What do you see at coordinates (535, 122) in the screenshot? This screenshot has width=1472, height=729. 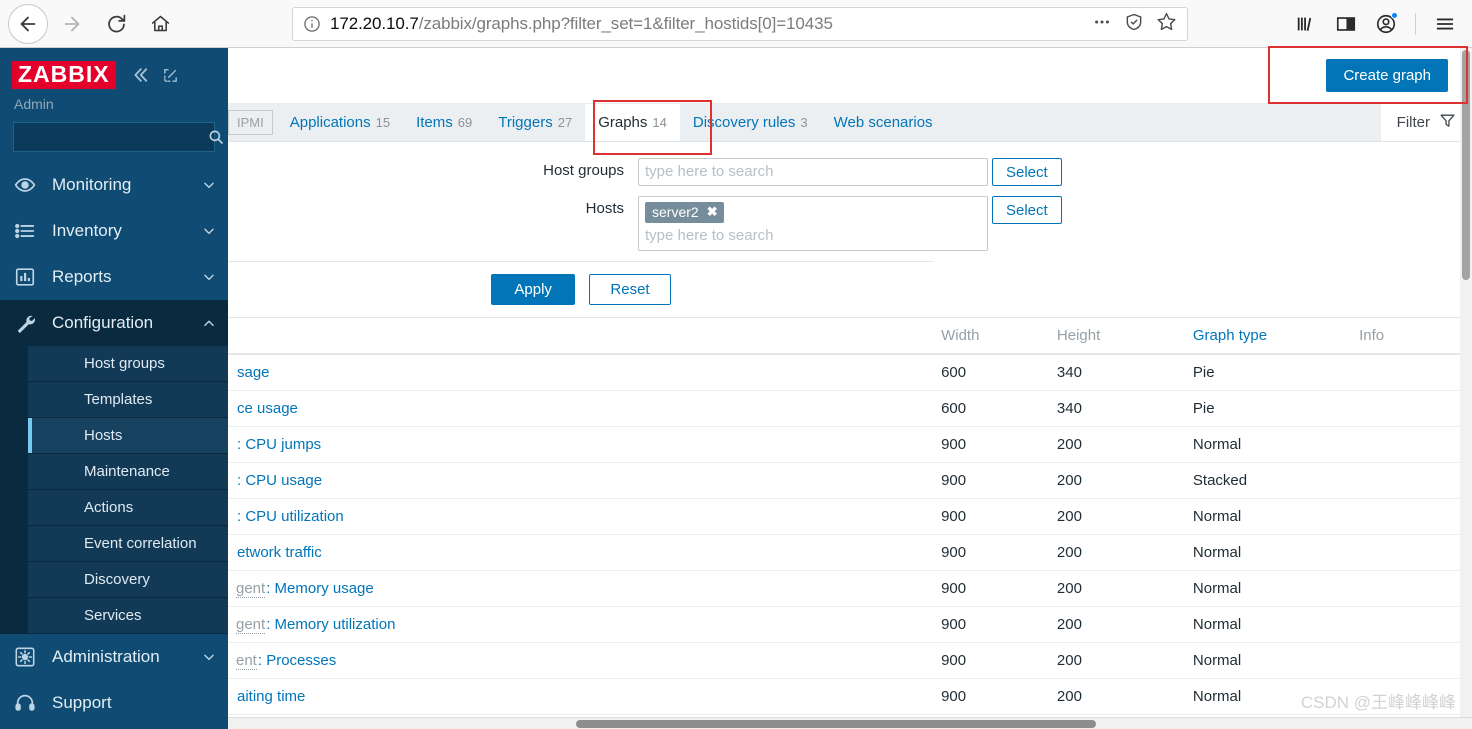 I see `tab-triggers: Triggers 27` at bounding box center [535, 122].